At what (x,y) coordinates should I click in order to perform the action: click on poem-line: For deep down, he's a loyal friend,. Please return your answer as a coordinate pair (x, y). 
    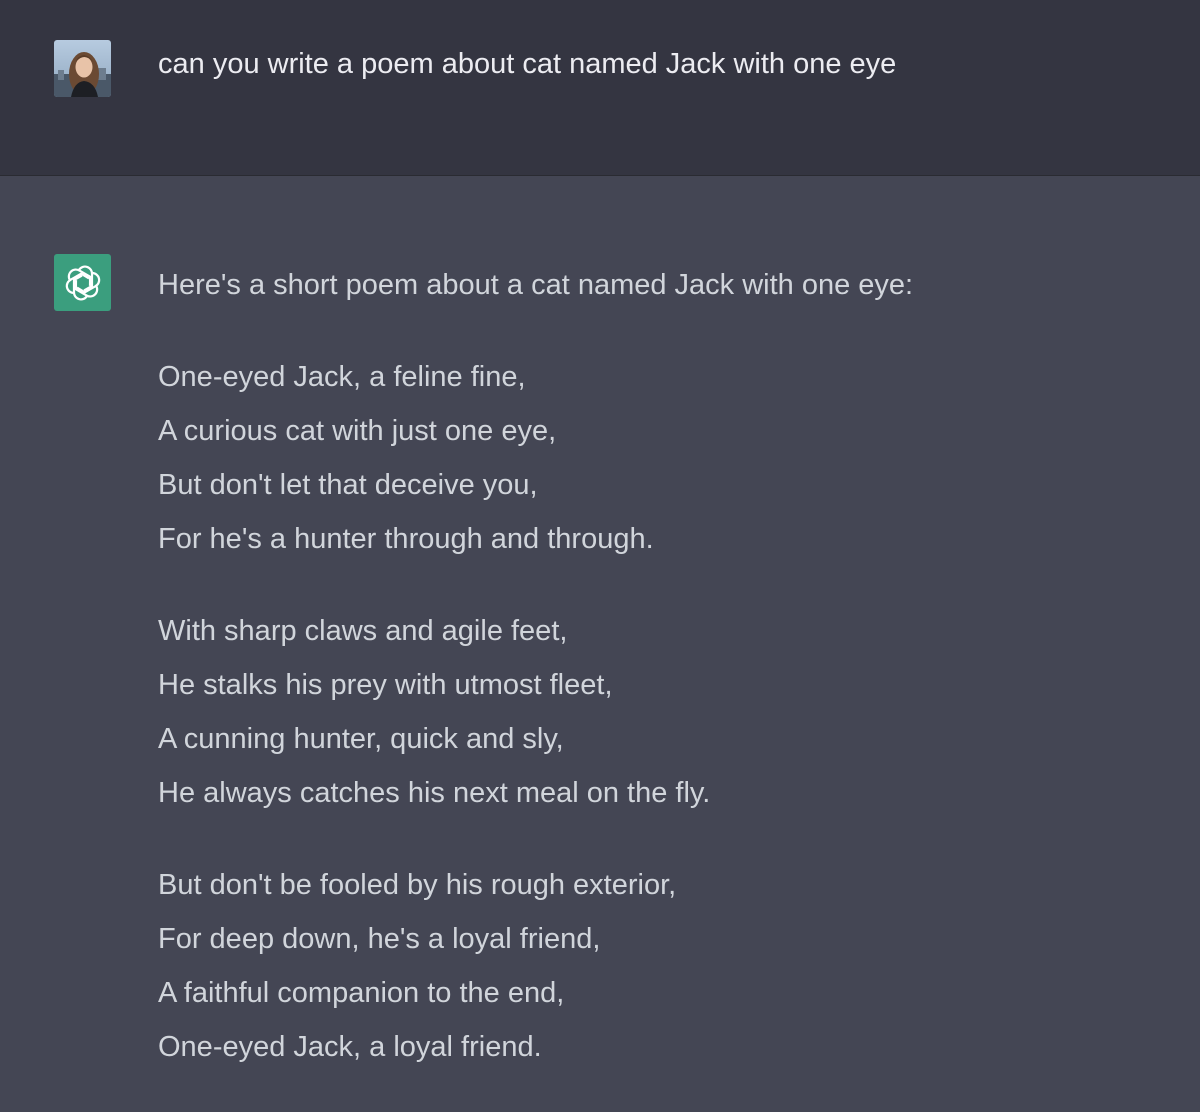
    Looking at the image, I should click on (379, 939).